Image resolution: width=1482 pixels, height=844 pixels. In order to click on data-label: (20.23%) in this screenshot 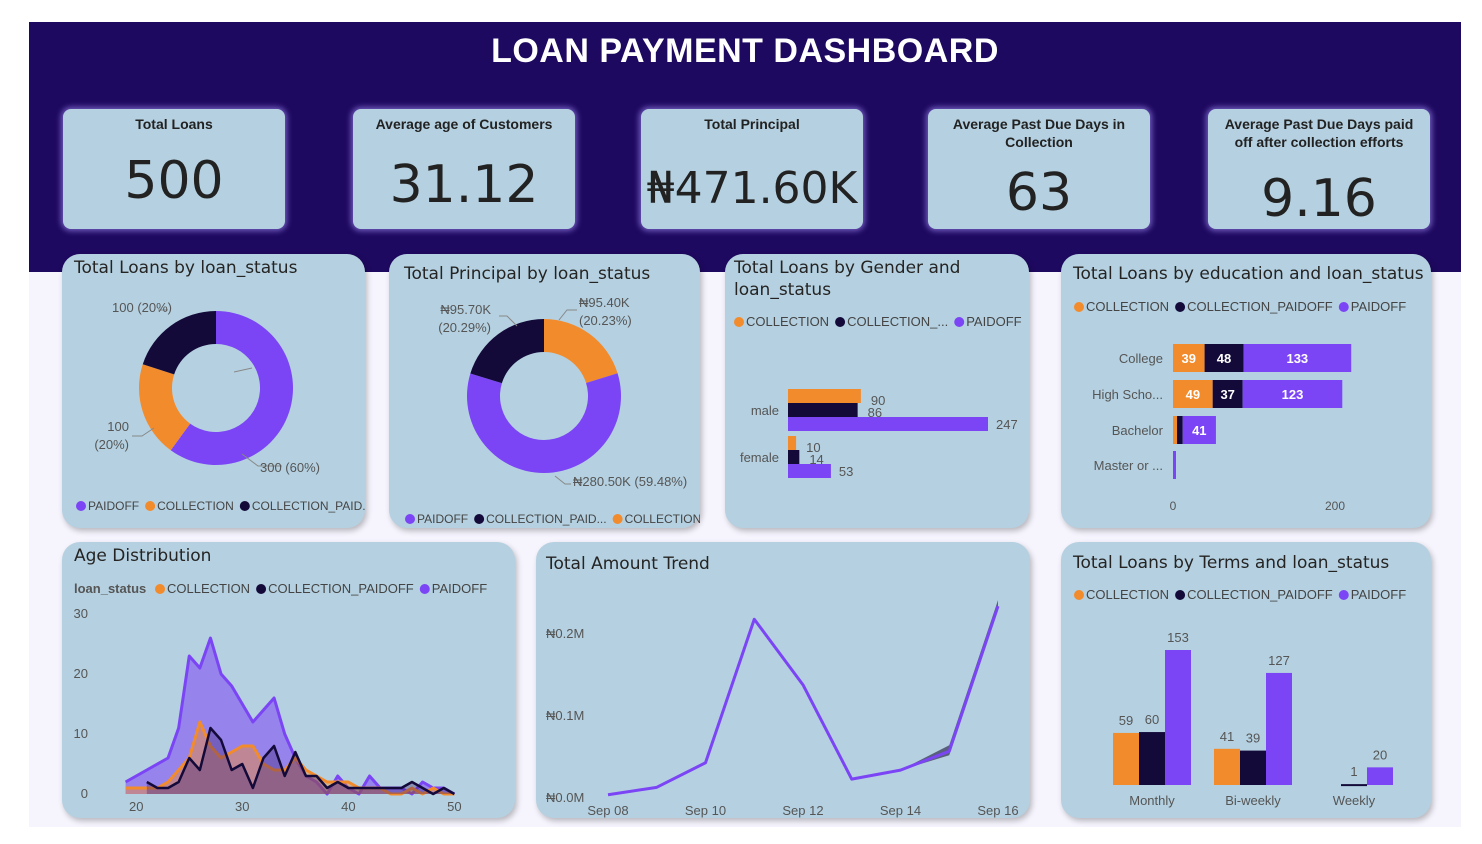, I will do `click(605, 320)`.